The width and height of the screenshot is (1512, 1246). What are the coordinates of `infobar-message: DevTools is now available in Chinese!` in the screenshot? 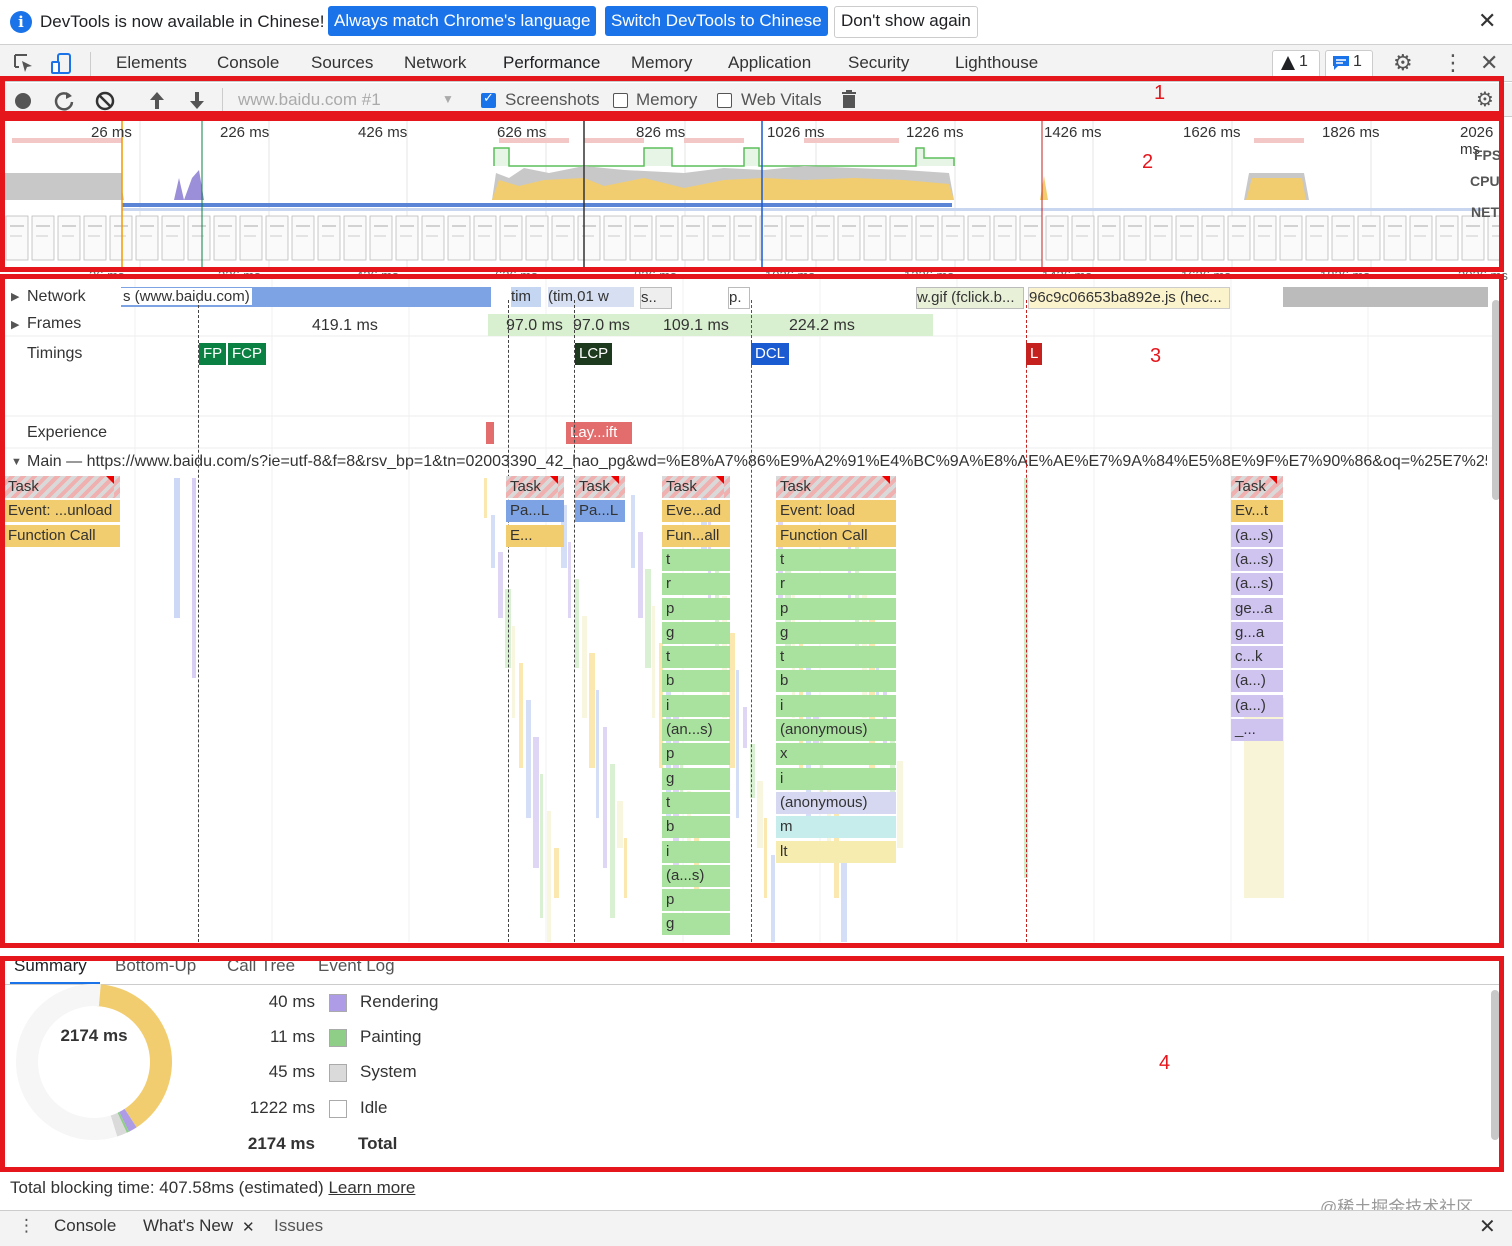 It's located at (182, 21).